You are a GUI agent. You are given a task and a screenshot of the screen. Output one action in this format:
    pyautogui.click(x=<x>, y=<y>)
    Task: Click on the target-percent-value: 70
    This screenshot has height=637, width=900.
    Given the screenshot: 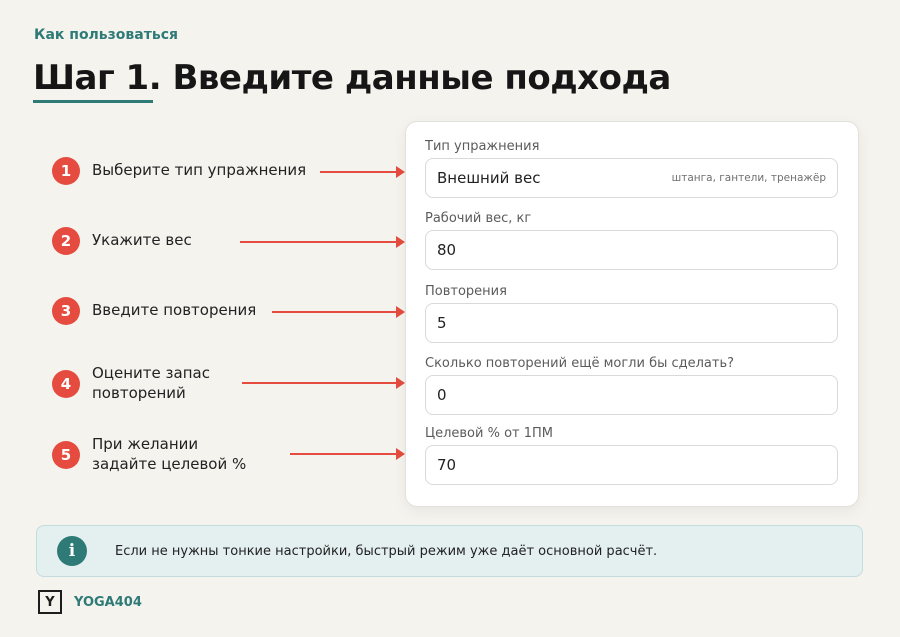 What is the action you would take?
    pyautogui.click(x=447, y=465)
    